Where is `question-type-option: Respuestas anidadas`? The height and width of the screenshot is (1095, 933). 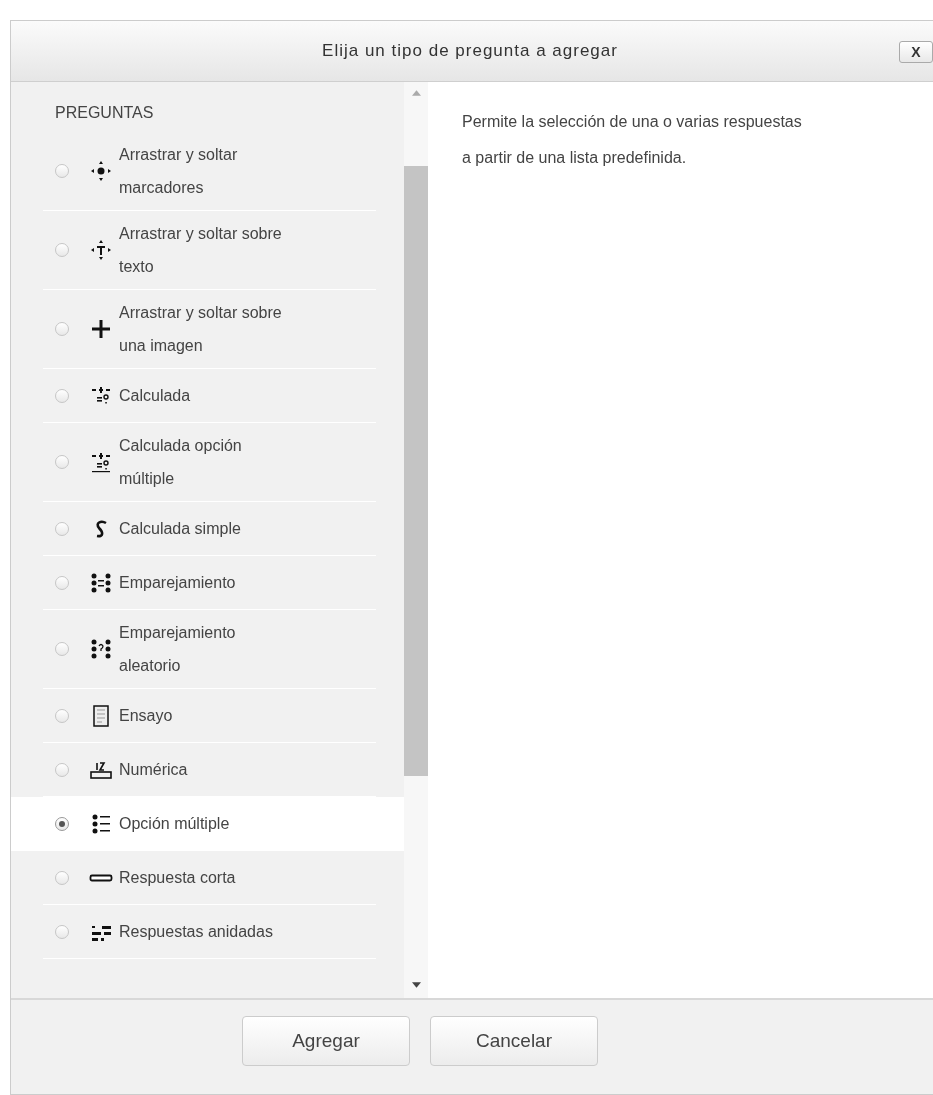
question-type-option: Respuestas anidadas is located at coordinates (209, 932).